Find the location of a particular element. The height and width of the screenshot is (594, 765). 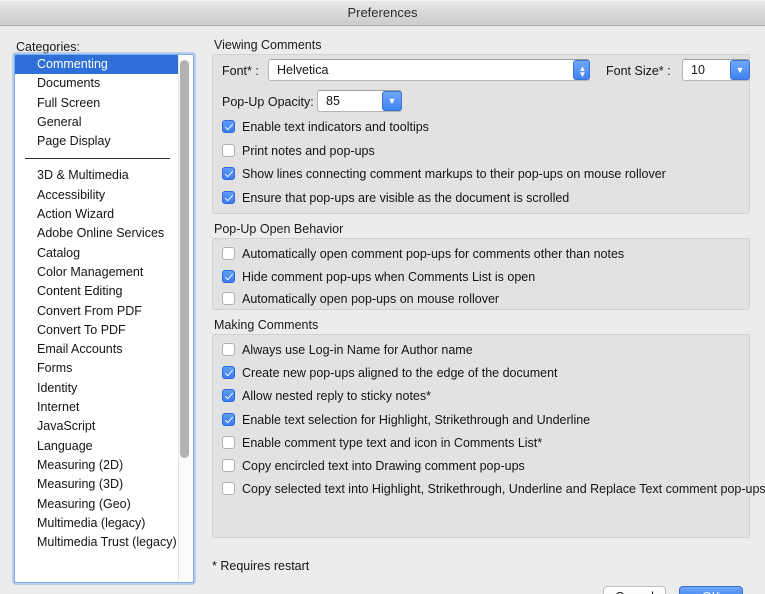

checkbox-label: Allow nested reply to sticky notes* is located at coordinates (336, 396).